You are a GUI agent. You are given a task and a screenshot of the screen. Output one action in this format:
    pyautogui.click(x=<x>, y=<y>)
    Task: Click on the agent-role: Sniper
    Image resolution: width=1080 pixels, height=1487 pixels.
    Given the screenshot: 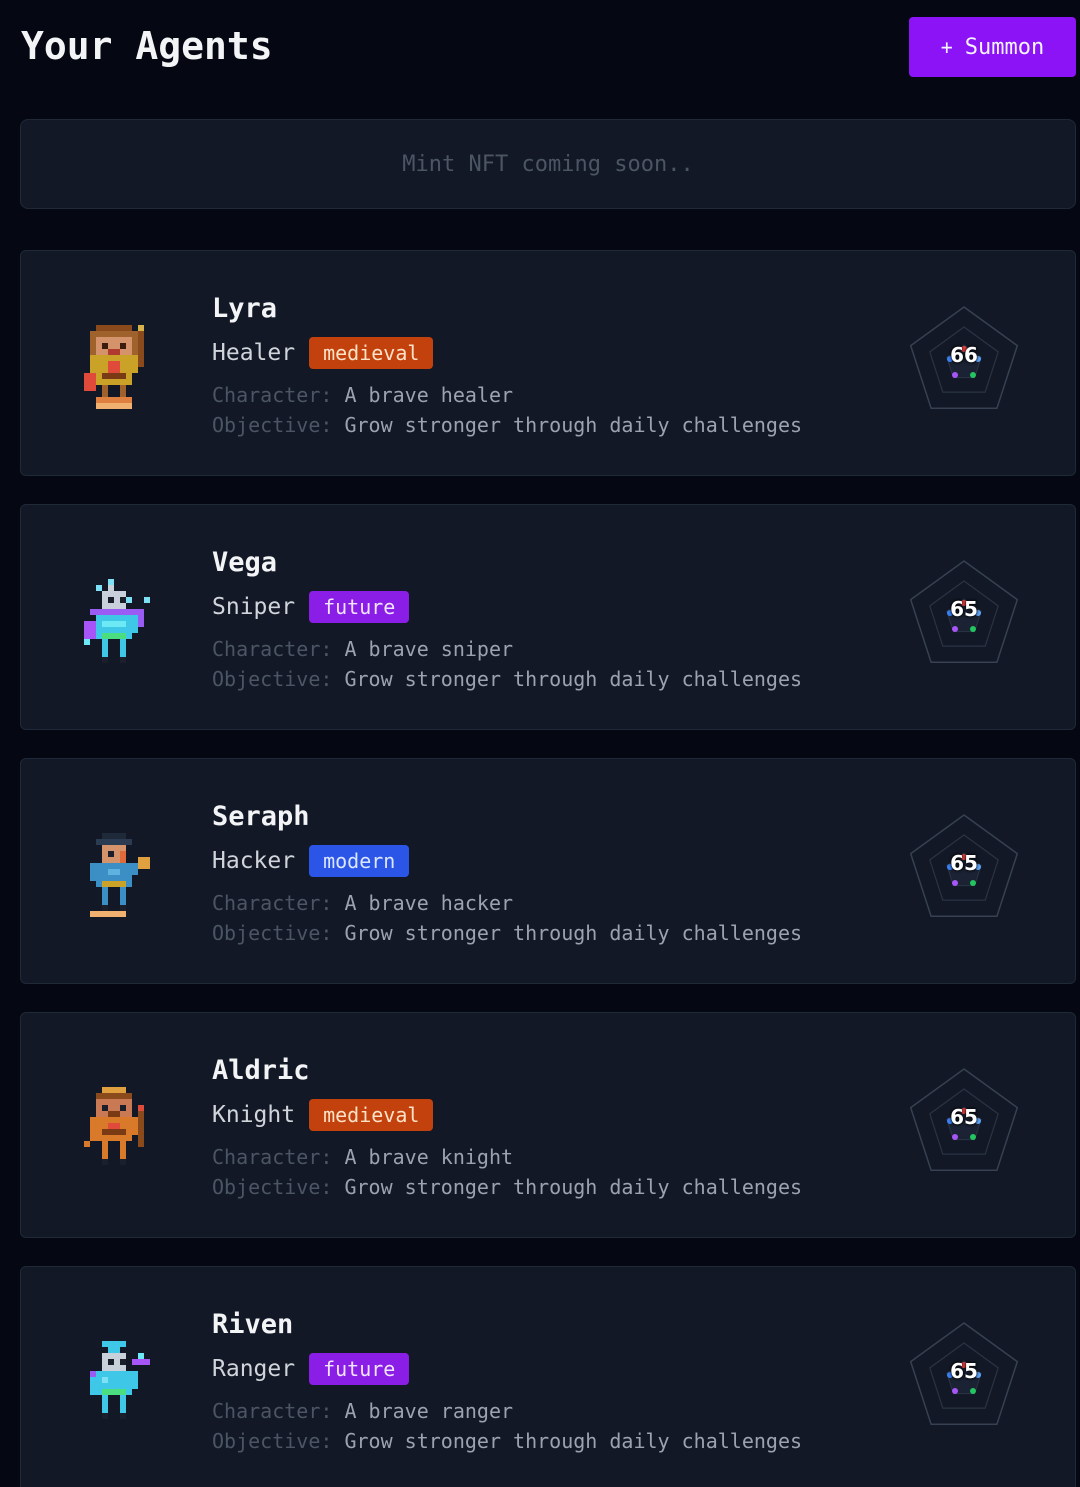 What is the action you would take?
    pyautogui.click(x=254, y=607)
    